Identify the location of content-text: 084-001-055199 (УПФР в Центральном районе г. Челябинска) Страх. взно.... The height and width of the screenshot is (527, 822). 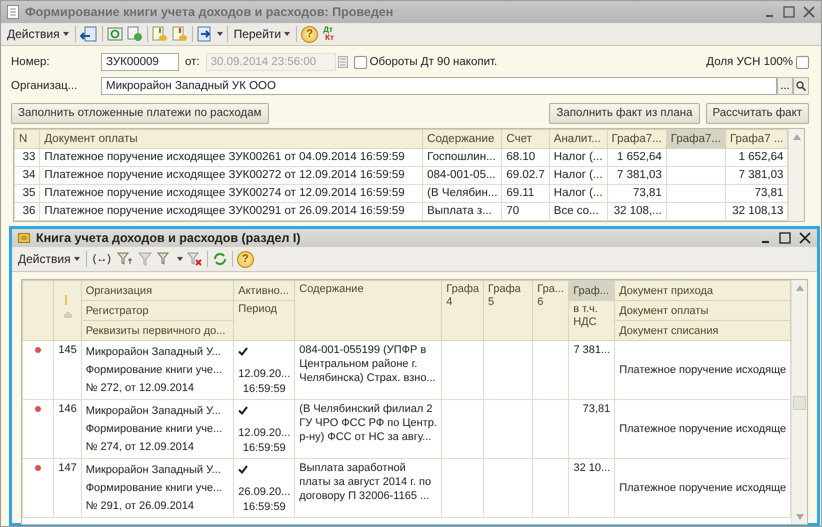
(368, 364).